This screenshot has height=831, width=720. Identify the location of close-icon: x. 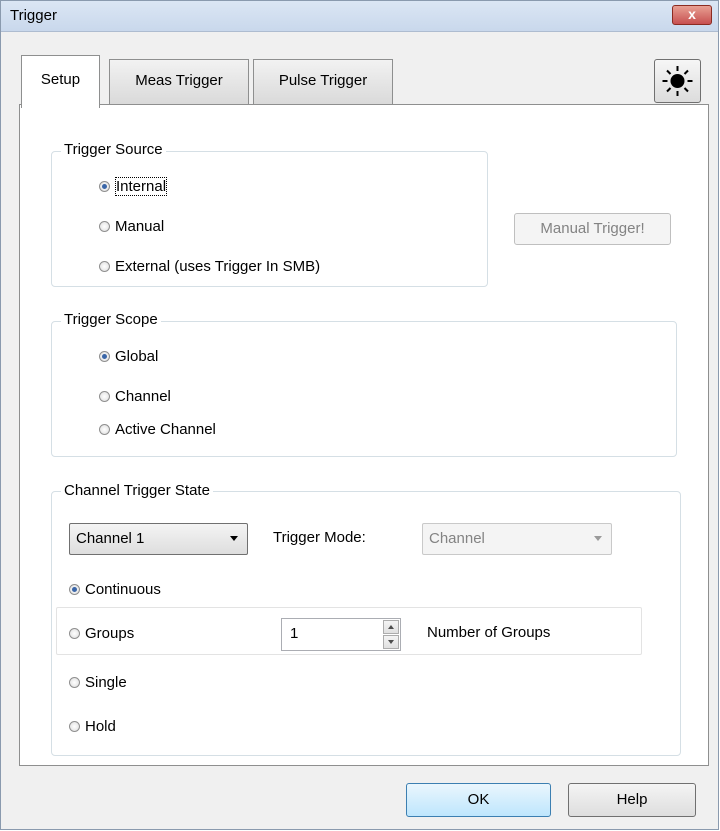
(692, 14).